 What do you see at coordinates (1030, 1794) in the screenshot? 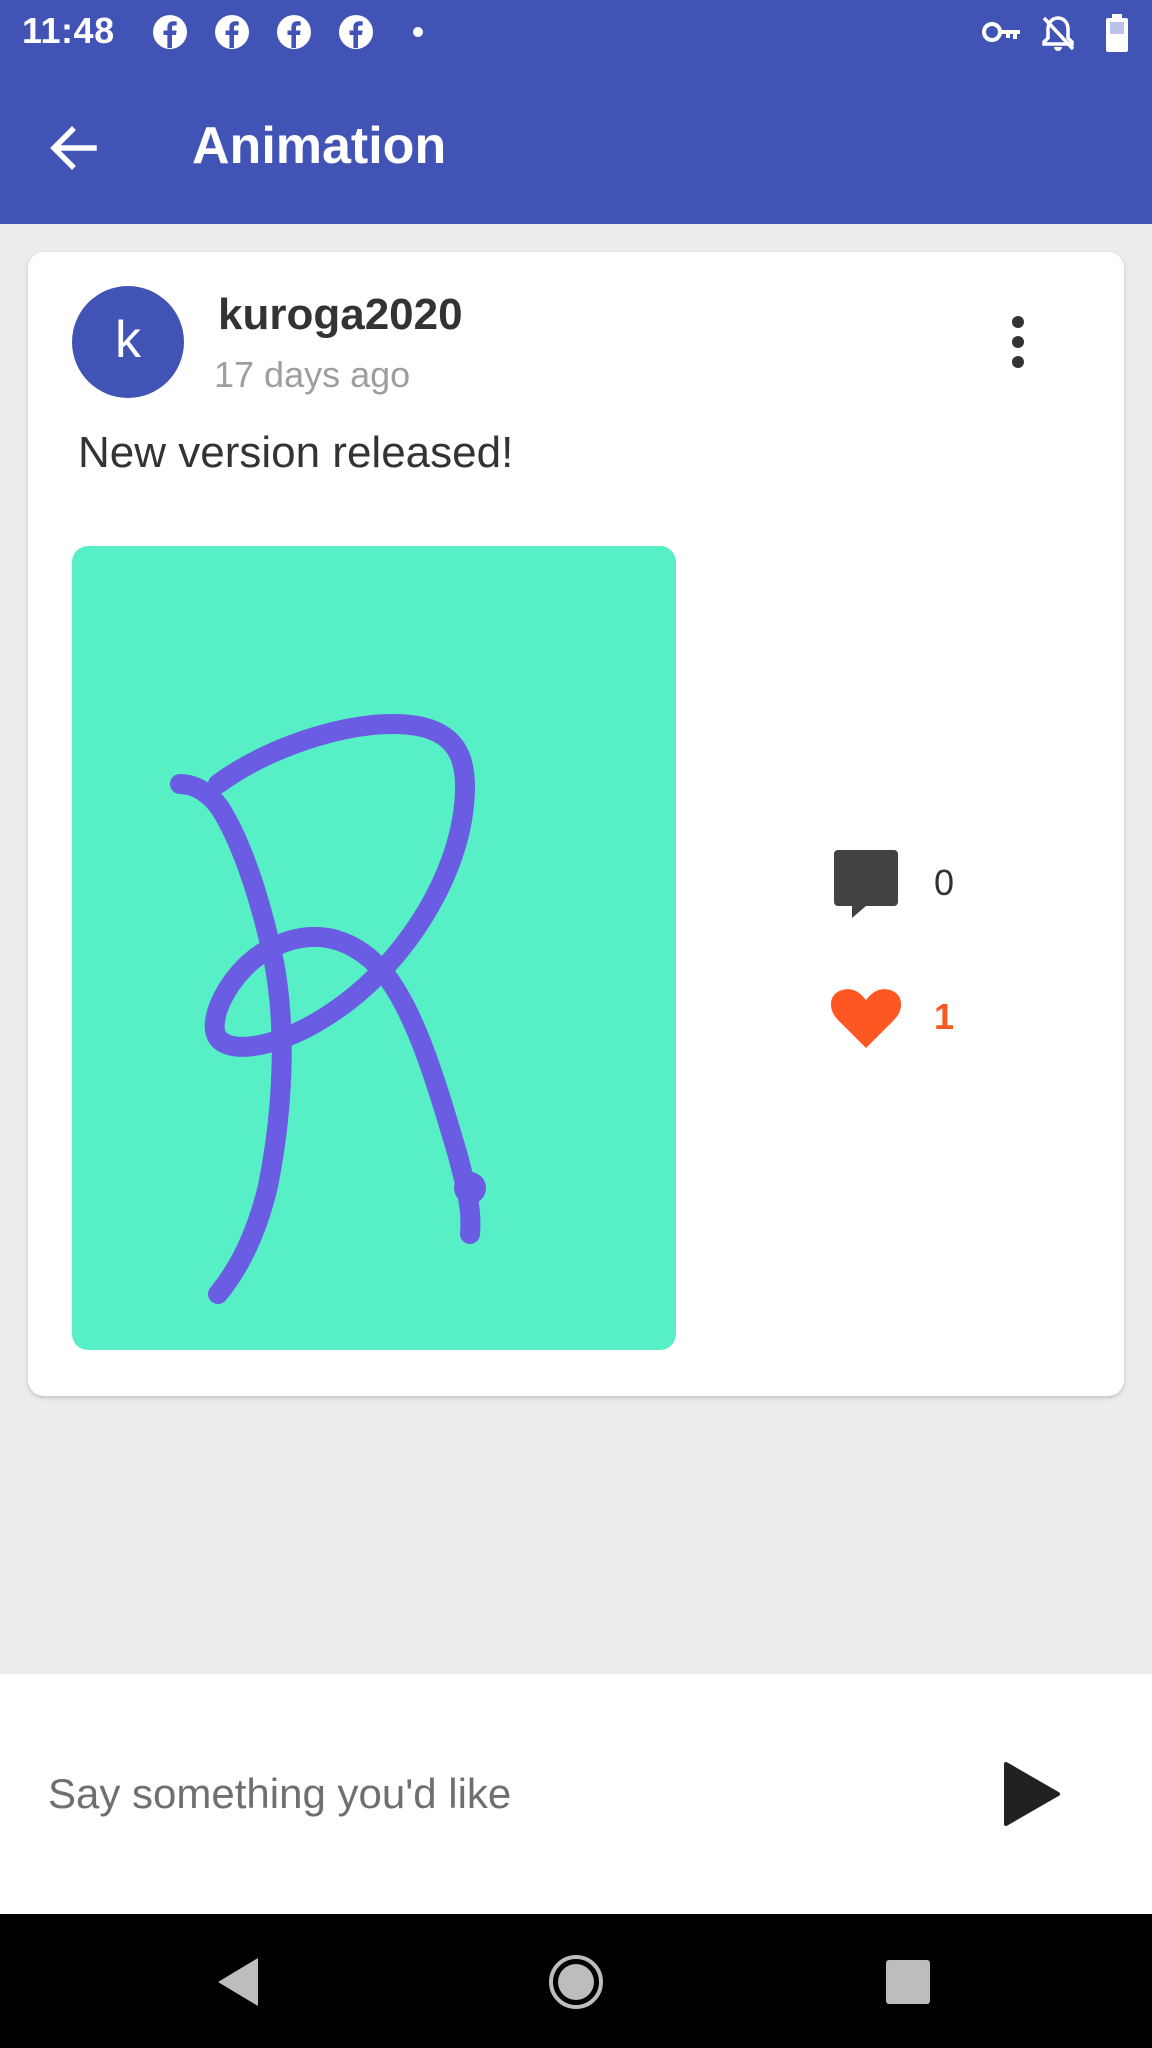
I see `send-icon` at bounding box center [1030, 1794].